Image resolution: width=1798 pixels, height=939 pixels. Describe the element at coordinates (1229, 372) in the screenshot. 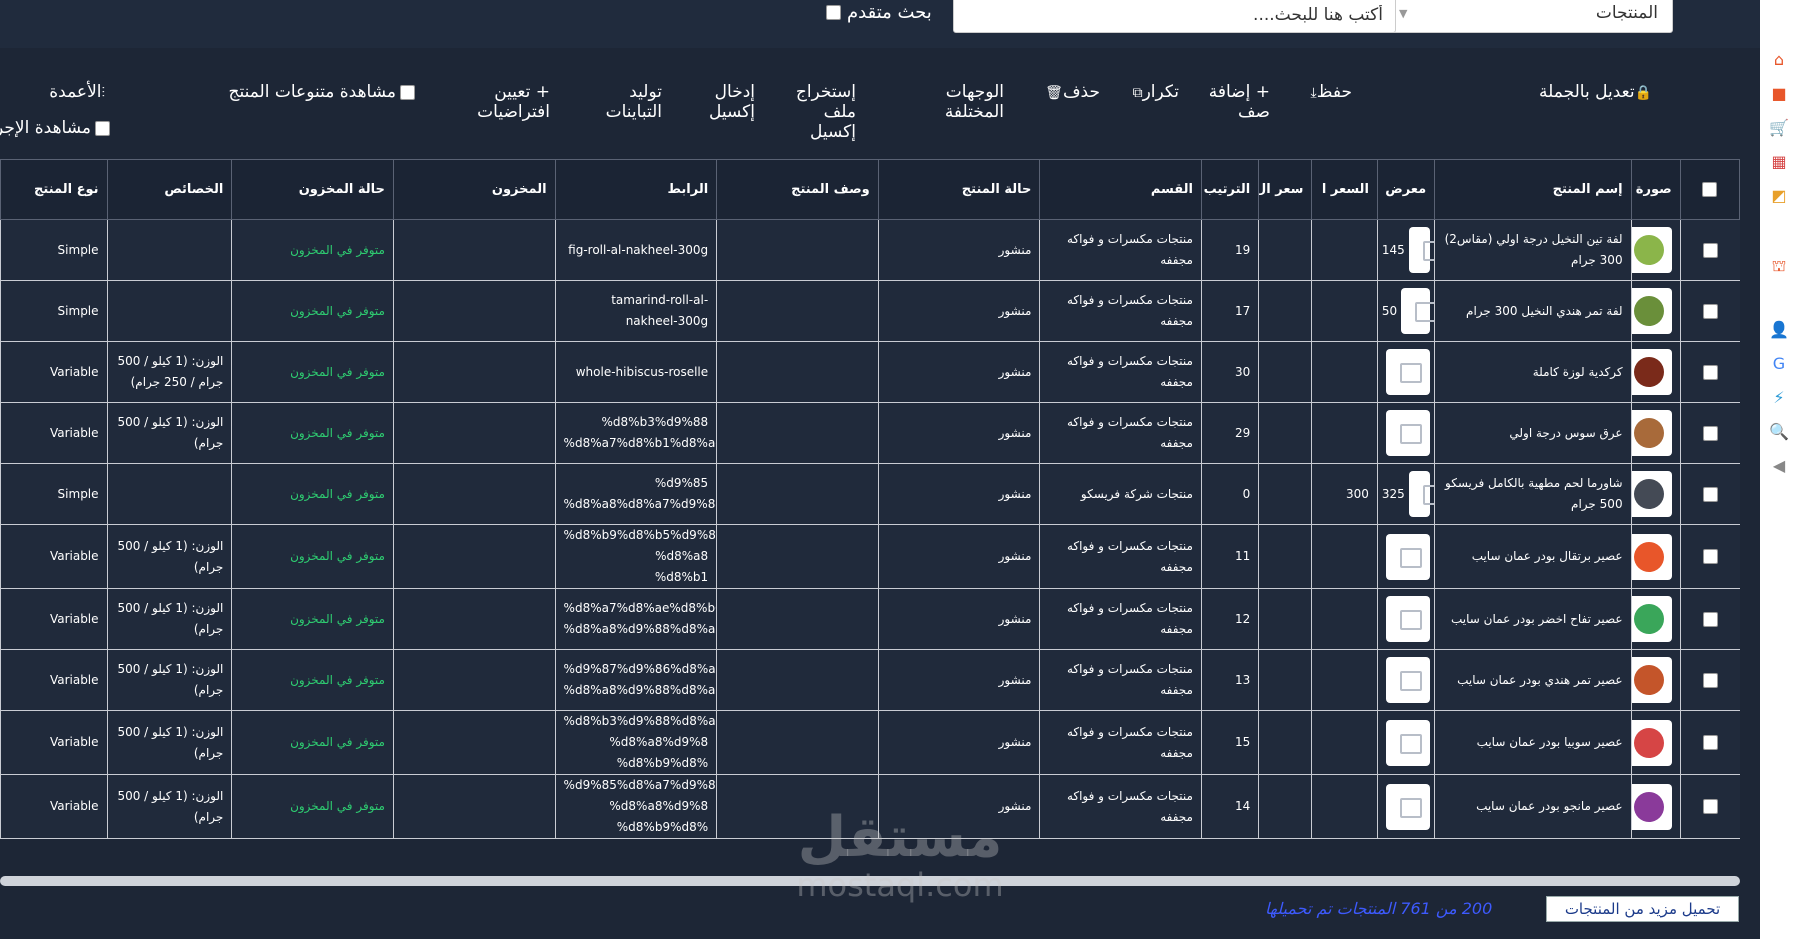

I see `cell-order: 30` at that location.